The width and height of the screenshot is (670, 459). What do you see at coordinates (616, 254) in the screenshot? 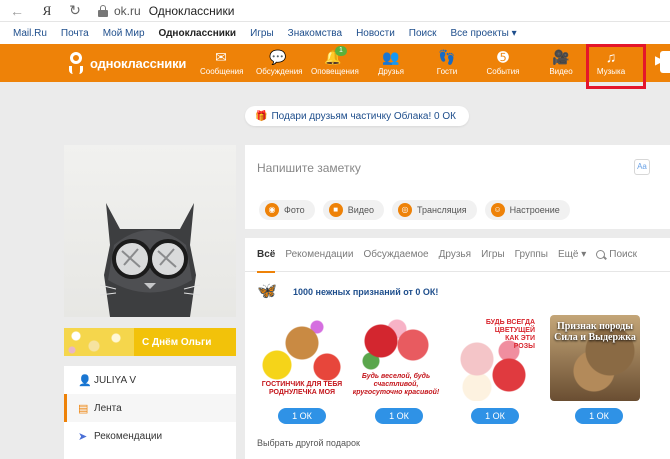
I see `feed-search: Поиск` at bounding box center [616, 254].